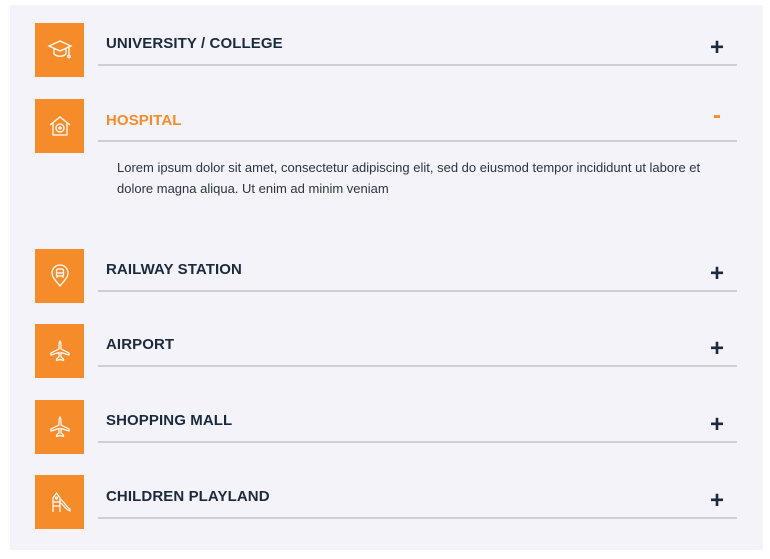 The height and width of the screenshot is (559, 770). I want to click on accordion-title: SHOPPING MALL, so click(169, 420).